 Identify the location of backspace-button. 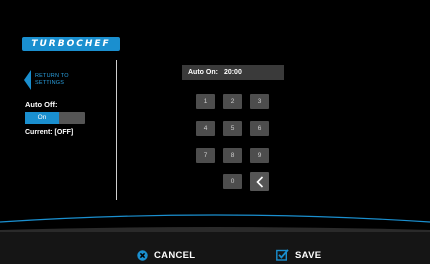
(259, 181).